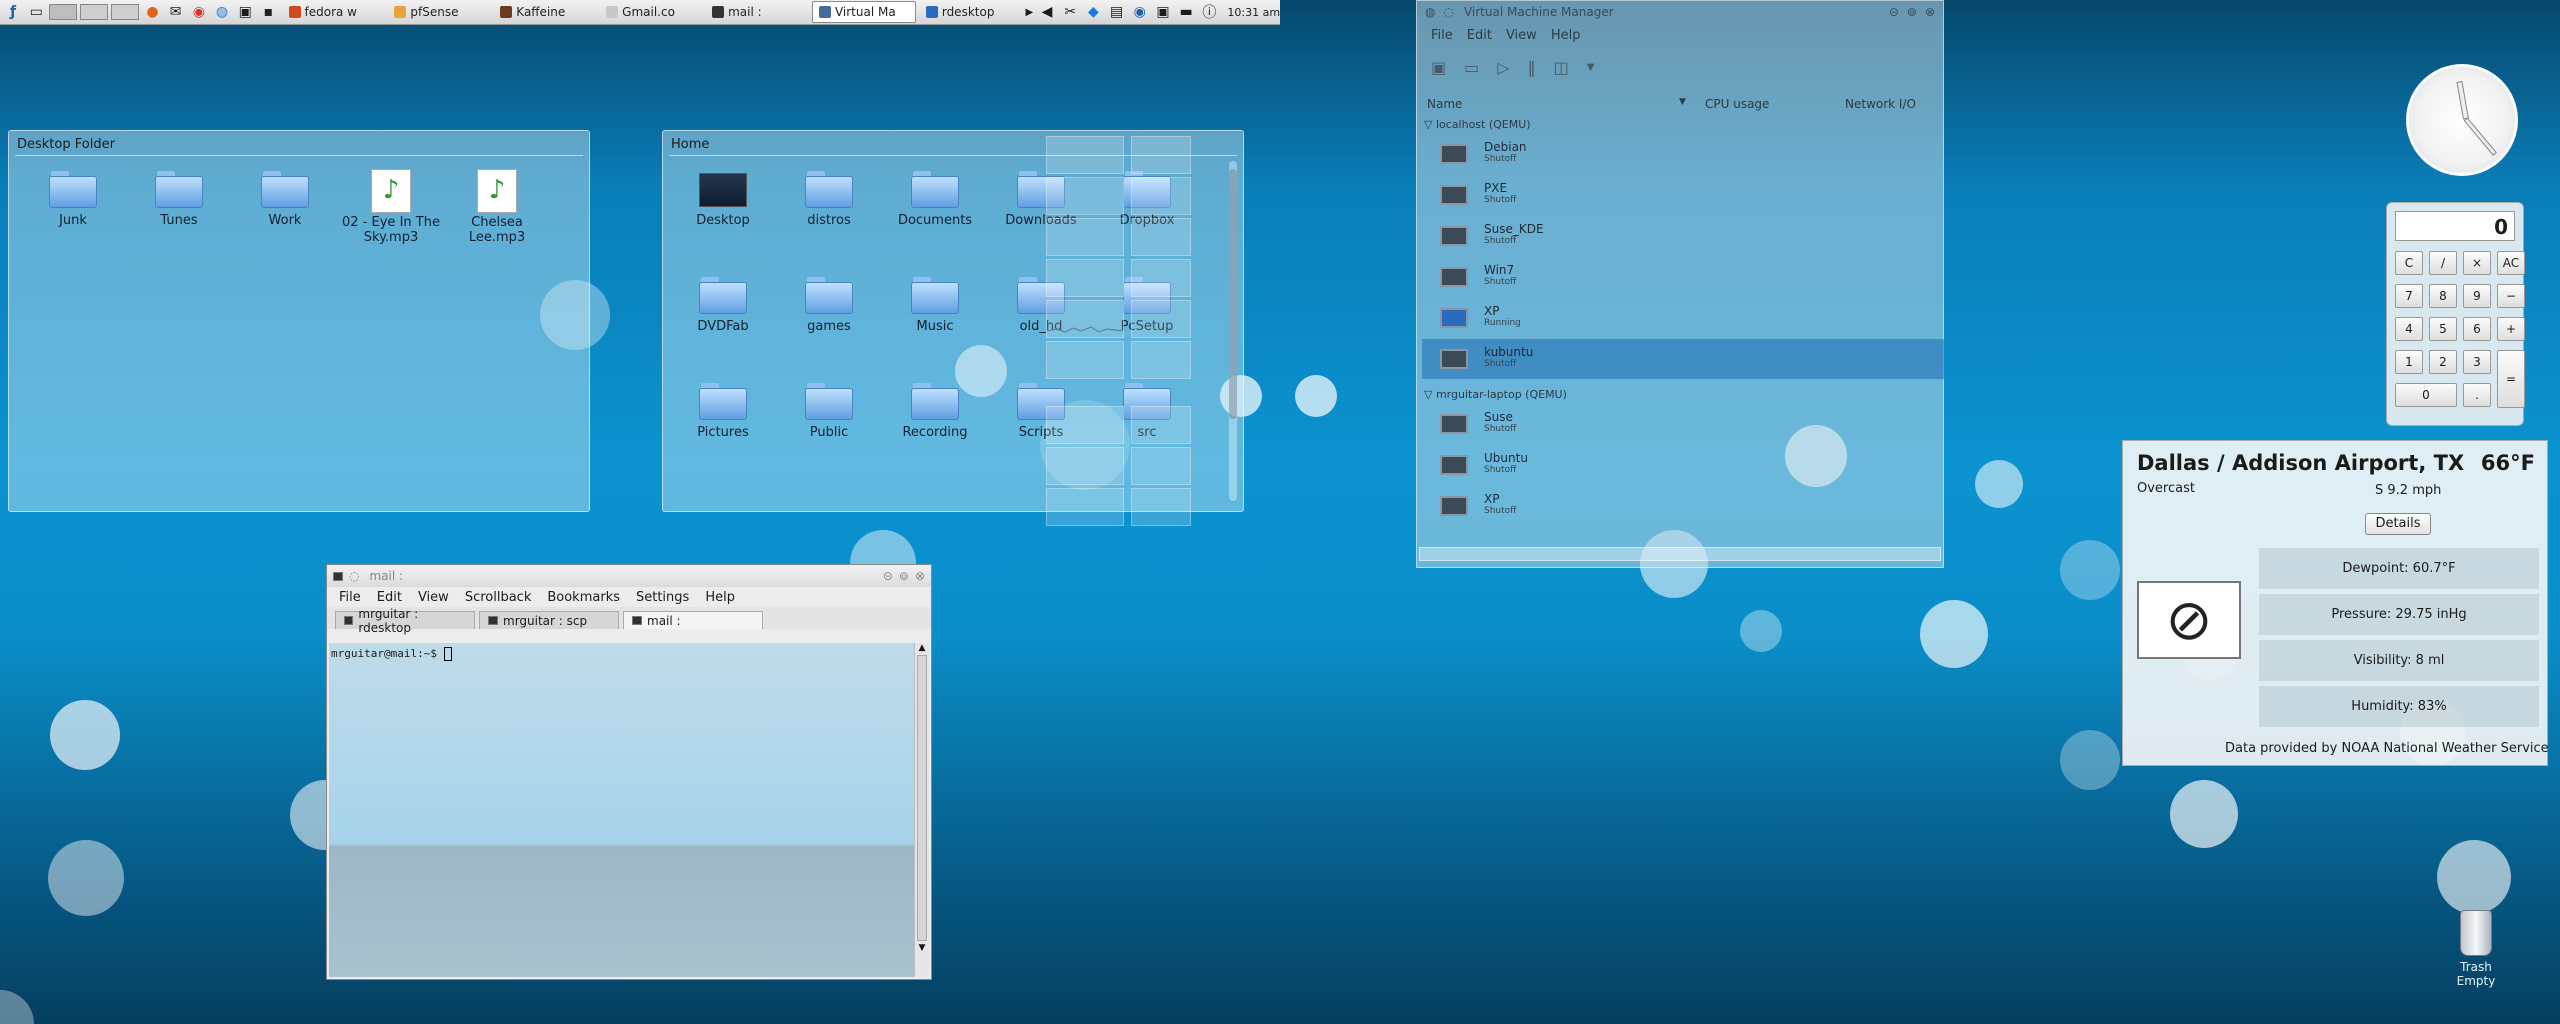 The width and height of the screenshot is (2560, 1024). I want to click on klipper-icon: ✂, so click(1070, 12).